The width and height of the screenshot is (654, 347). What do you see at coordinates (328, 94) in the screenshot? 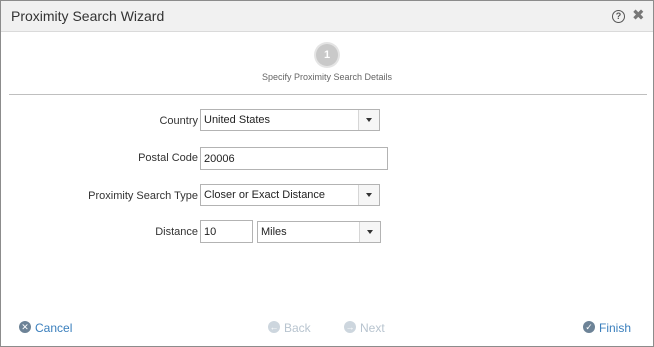
I see `divider` at bounding box center [328, 94].